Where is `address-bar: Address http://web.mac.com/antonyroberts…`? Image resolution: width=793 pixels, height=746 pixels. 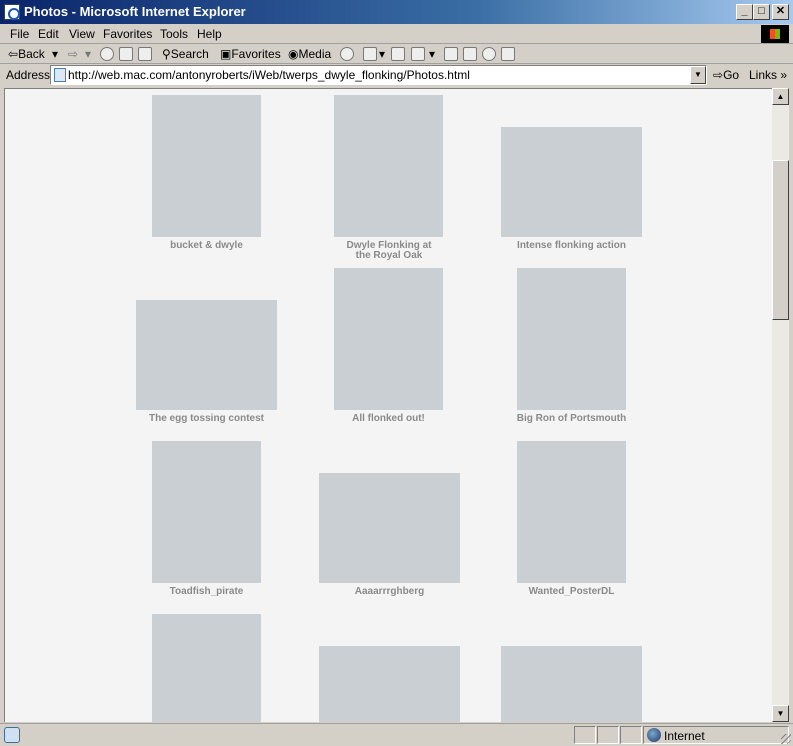 address-bar: Address http://web.mac.com/antonyroberts… is located at coordinates (396, 75).